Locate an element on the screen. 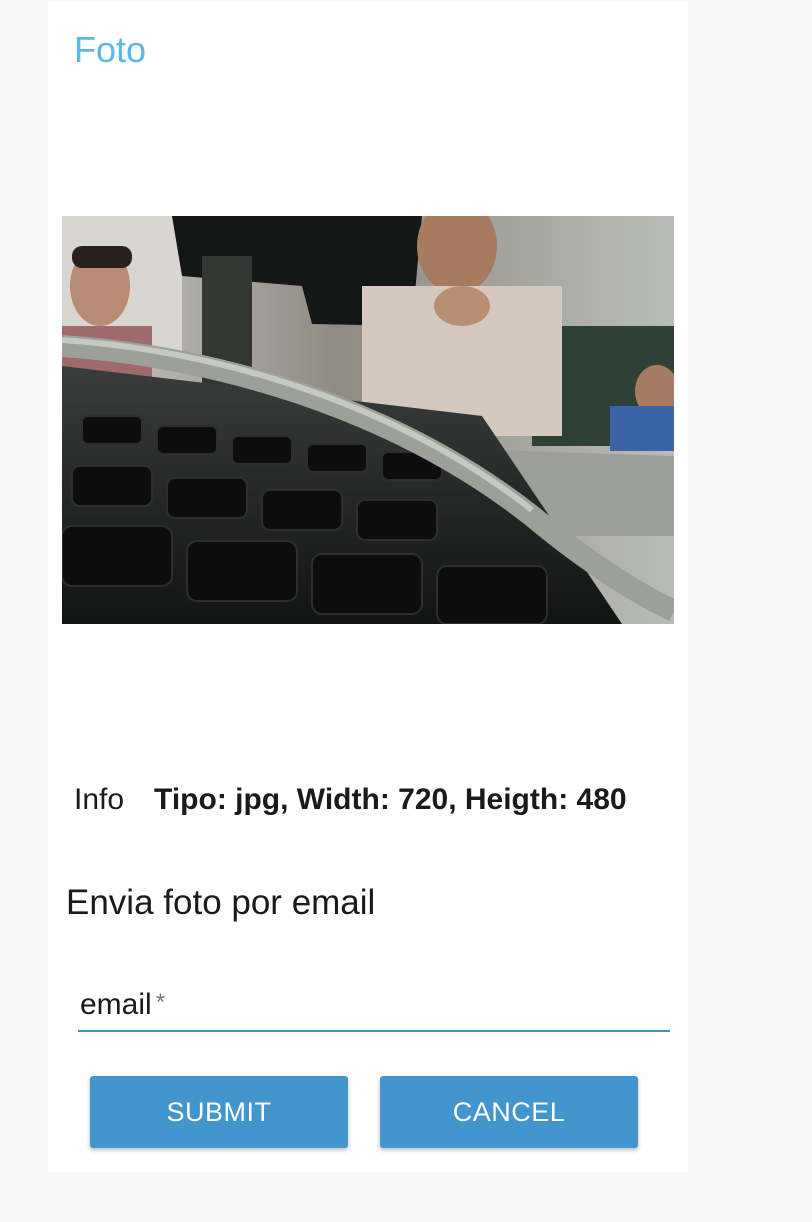 This screenshot has width=812, height=1222. cancel-button: CANCEL is located at coordinates (509, 1112).